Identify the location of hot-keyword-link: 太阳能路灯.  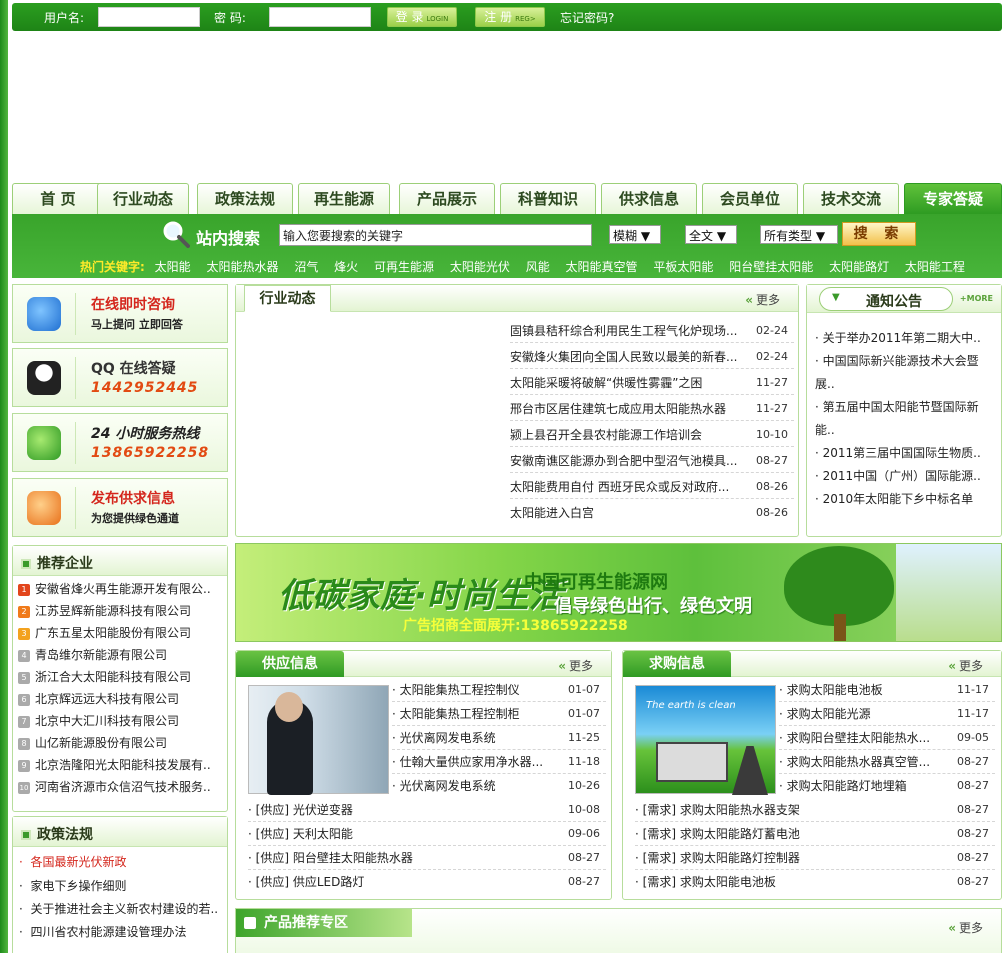
(859, 267).